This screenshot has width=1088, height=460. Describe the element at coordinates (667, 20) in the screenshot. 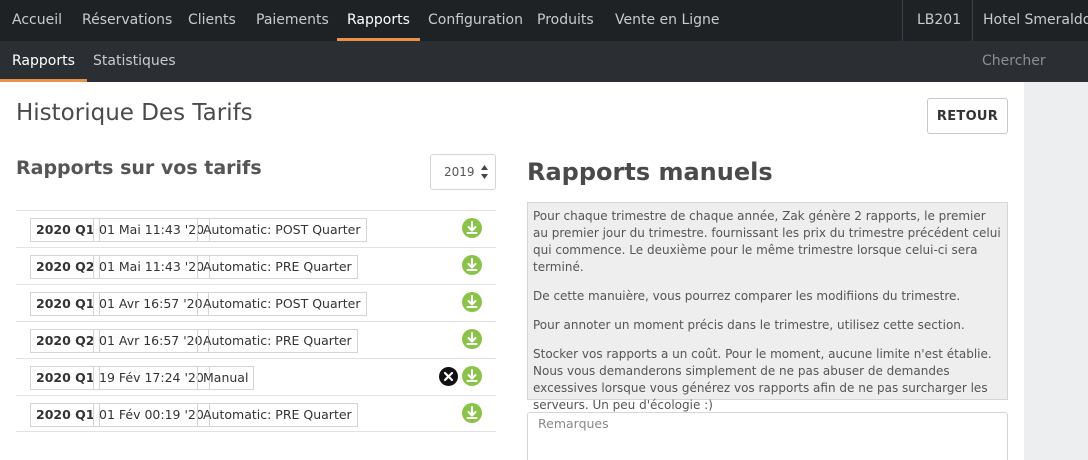

I see `nav-item-vente-en-ligne: Vente en Ligne` at that location.